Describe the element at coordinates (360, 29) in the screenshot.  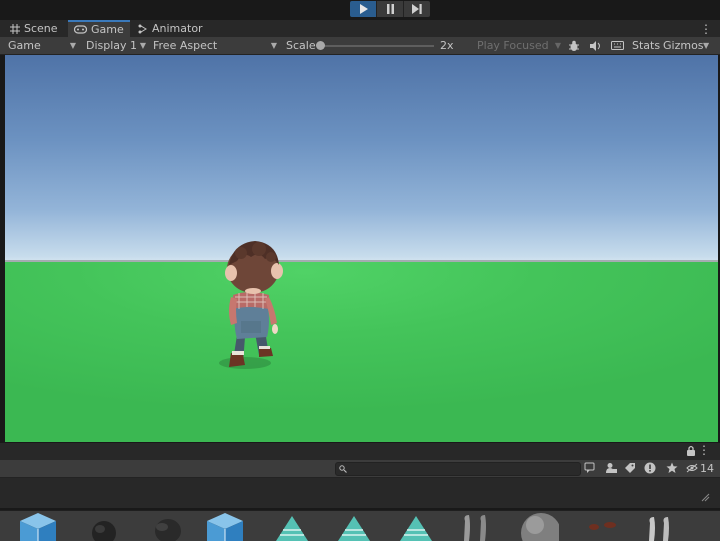
I see `tab-bar: Scene Game Animator` at that location.